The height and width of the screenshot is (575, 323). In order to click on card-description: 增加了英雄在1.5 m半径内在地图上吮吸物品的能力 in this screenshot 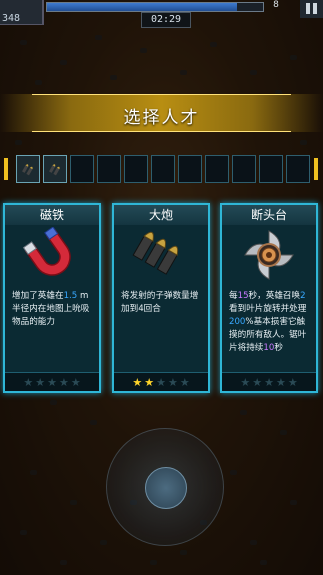, I will do `click(53, 309)`.